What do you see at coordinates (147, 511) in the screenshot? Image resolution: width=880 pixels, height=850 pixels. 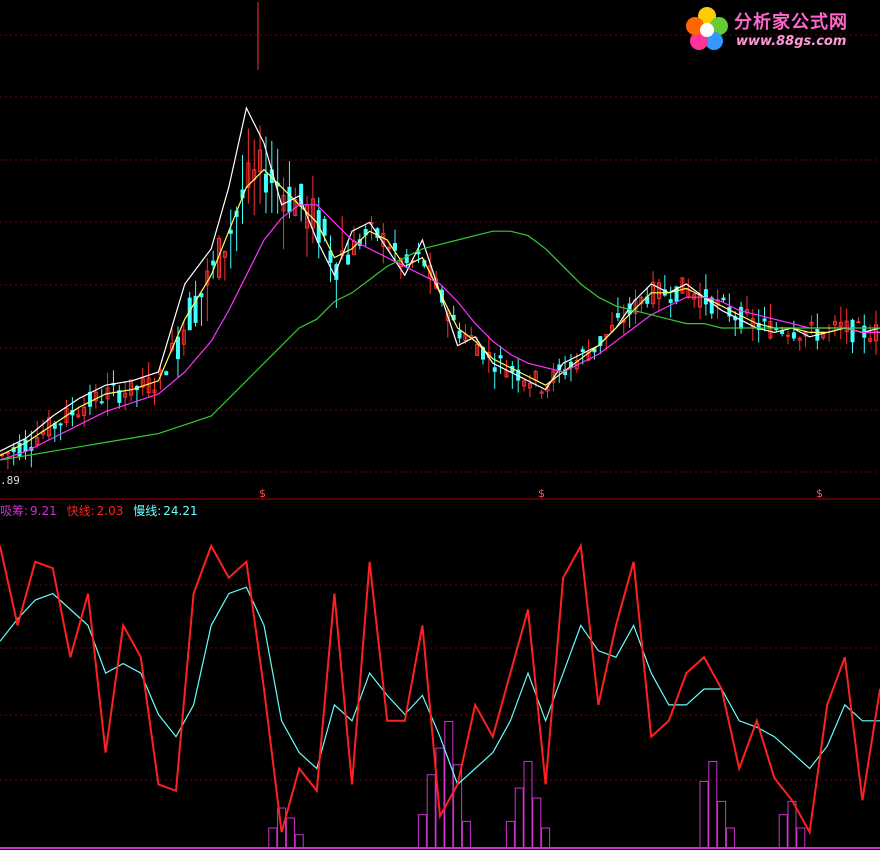 I see `slow-label: 慢线:` at bounding box center [147, 511].